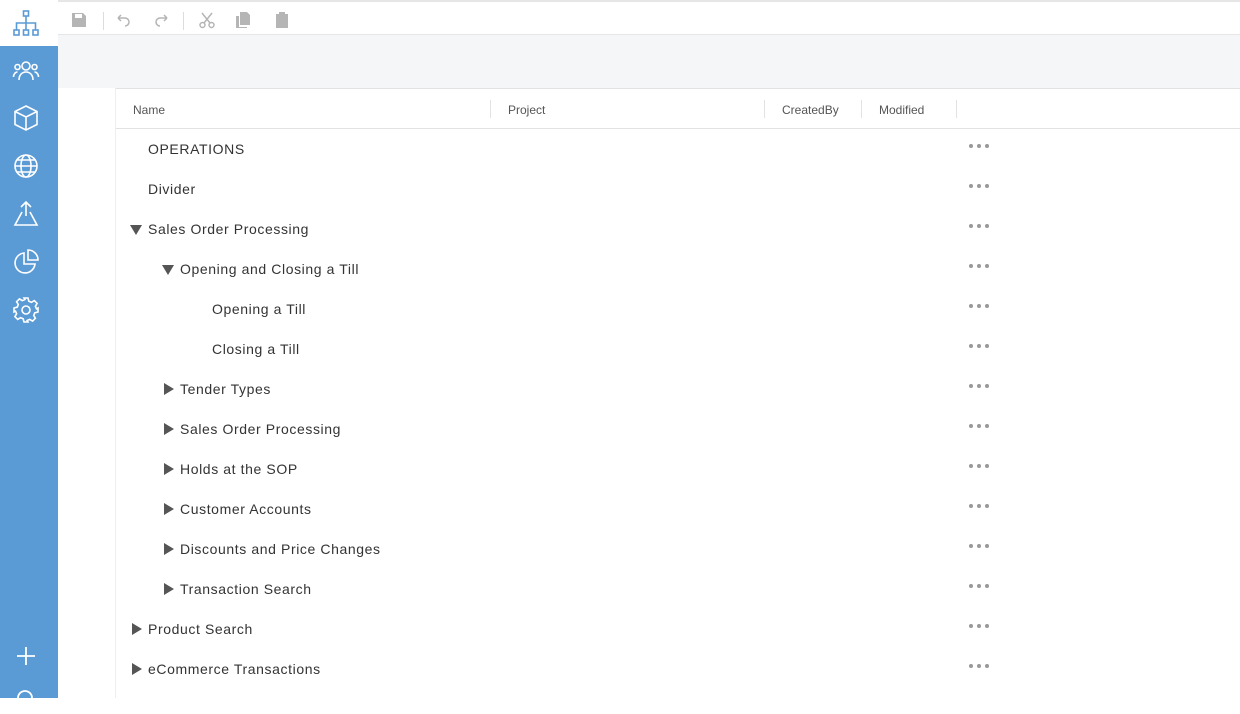 This screenshot has height=714, width=1240. I want to click on cut-icon, so click(207, 20).